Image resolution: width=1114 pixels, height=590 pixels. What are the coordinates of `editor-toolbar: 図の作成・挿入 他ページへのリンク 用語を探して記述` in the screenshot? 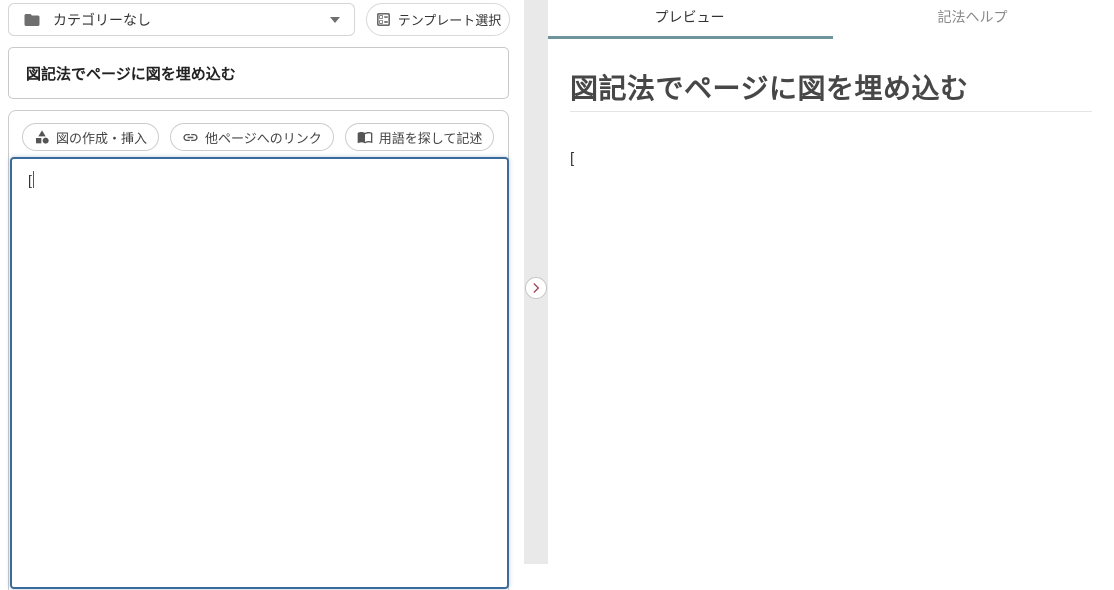 It's located at (258, 131).